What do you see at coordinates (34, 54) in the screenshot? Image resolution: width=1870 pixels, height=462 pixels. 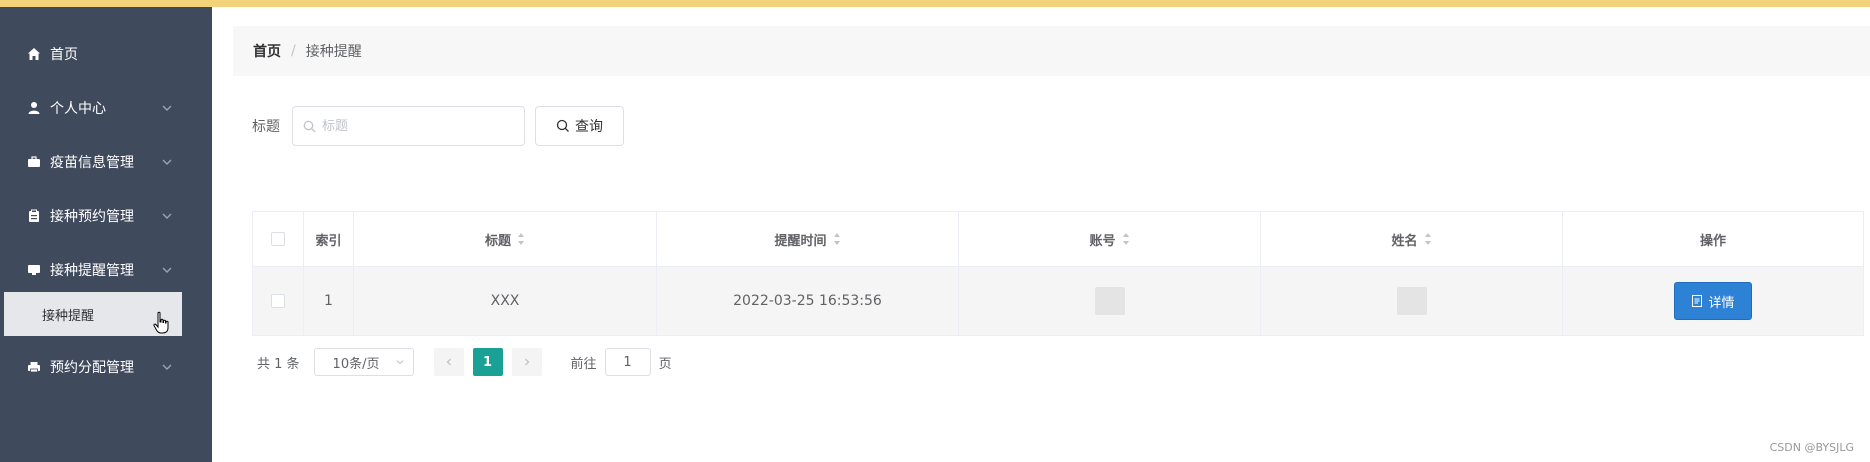 I see `home-icon` at bounding box center [34, 54].